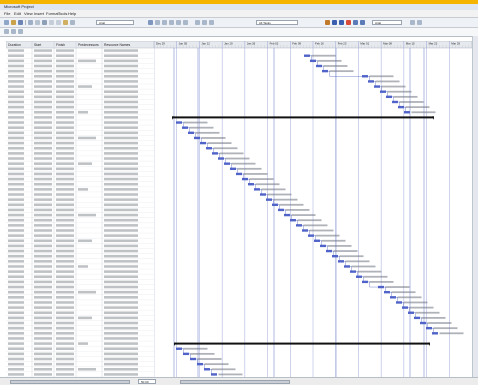 The height and width of the screenshot is (385, 478). What do you see at coordinates (235, 382) in the screenshot?
I see `gantt-scroll-thumb` at bounding box center [235, 382].